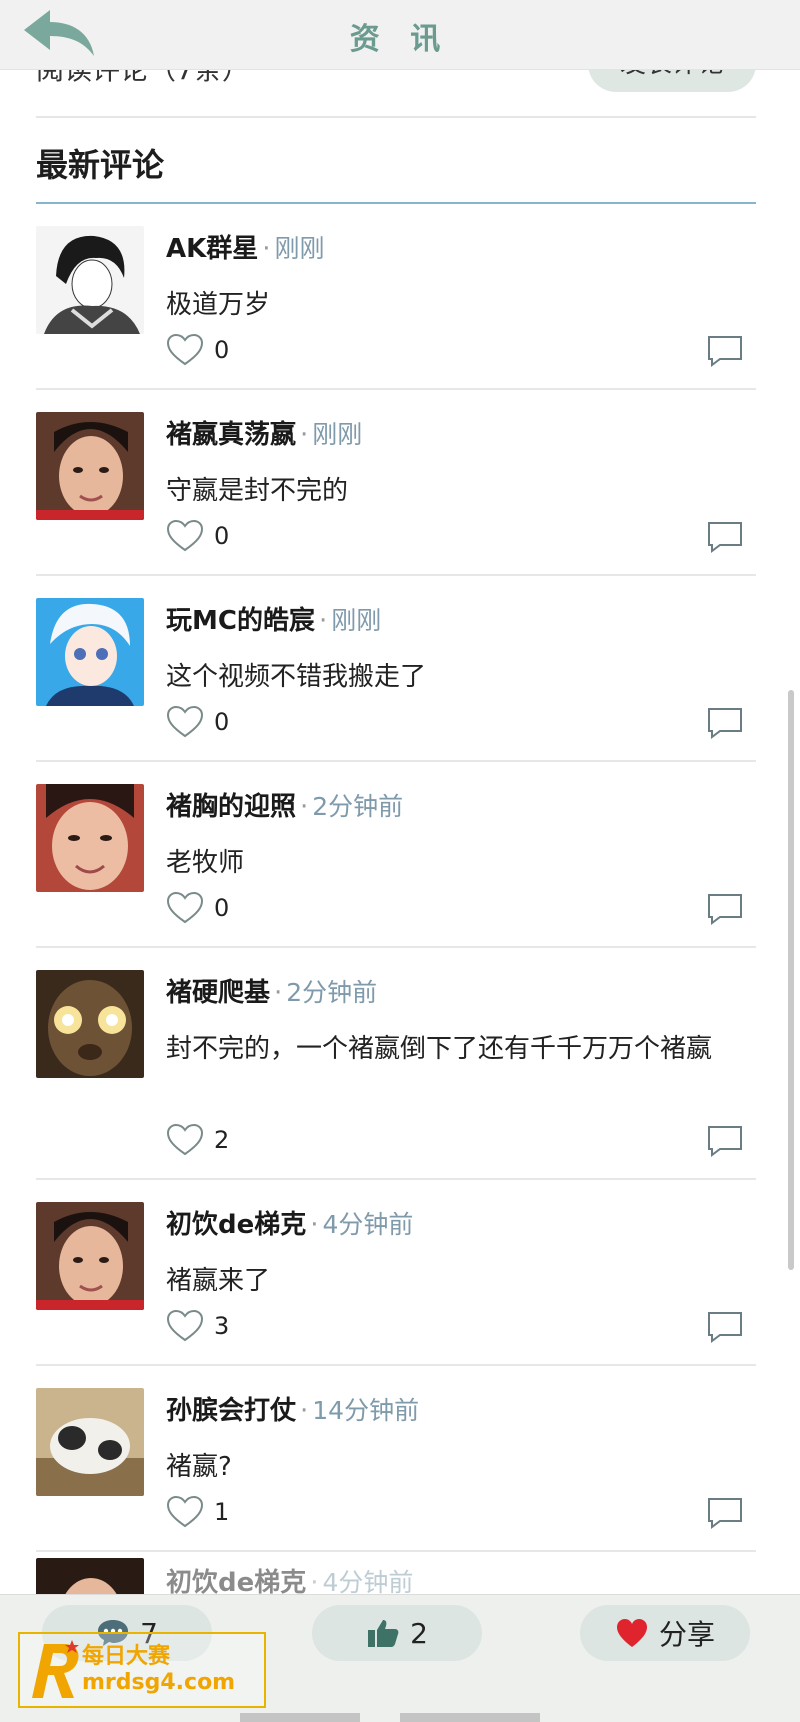  Describe the element at coordinates (366, 1410) in the screenshot. I see `timestamp: 14分钟前` at that location.